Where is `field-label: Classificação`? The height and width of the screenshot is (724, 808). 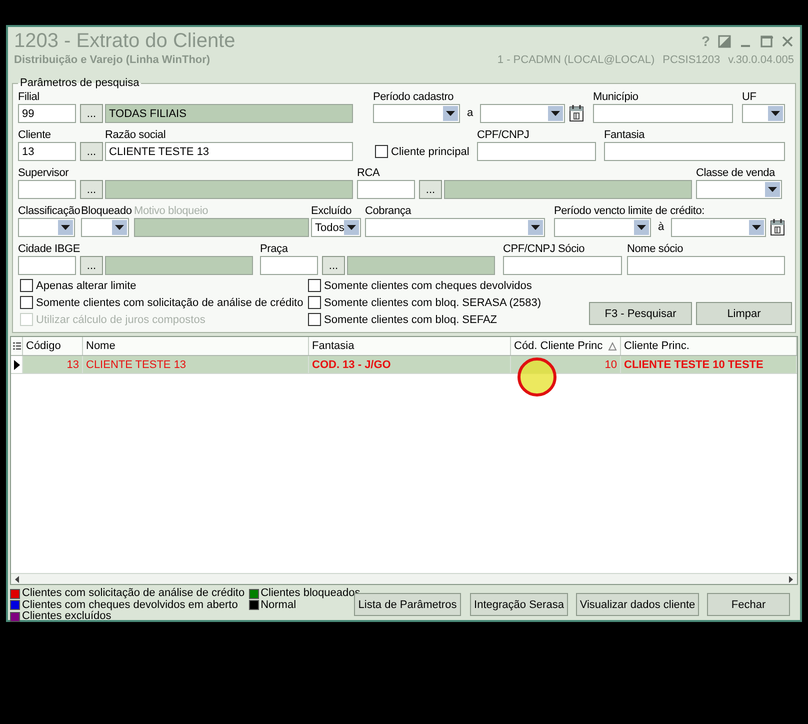
field-label: Classificação is located at coordinates (49, 211).